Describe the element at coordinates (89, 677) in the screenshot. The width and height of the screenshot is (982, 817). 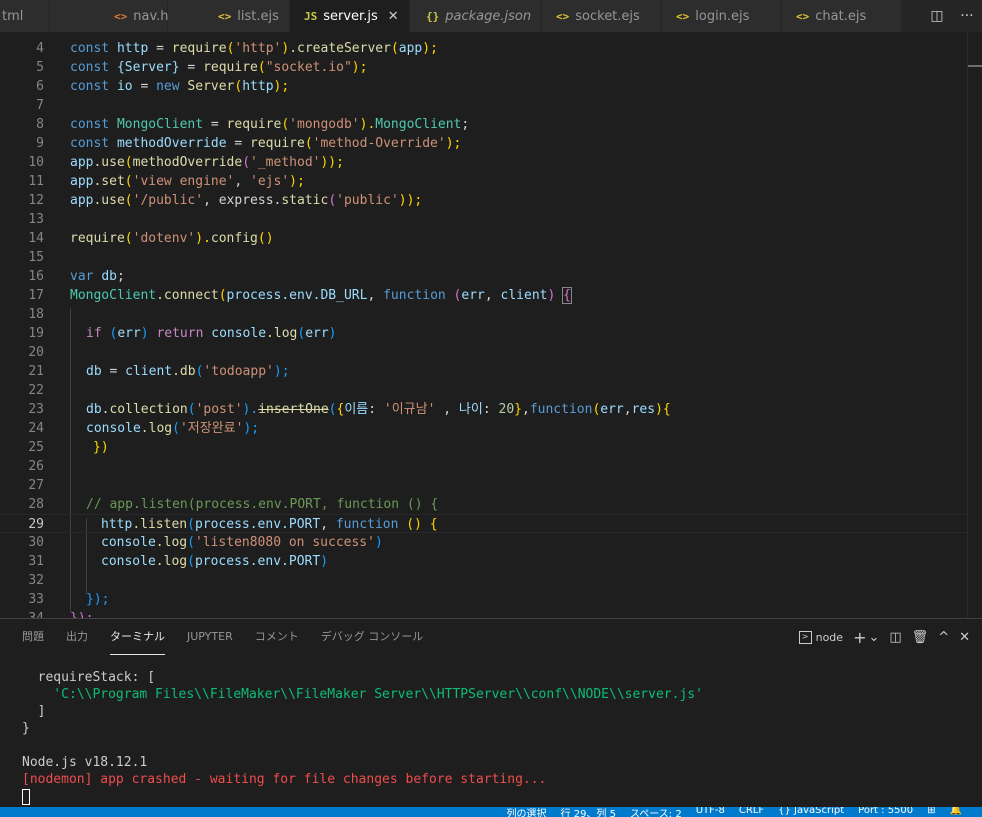
I see `terminal-line: requireStack: [` at that location.